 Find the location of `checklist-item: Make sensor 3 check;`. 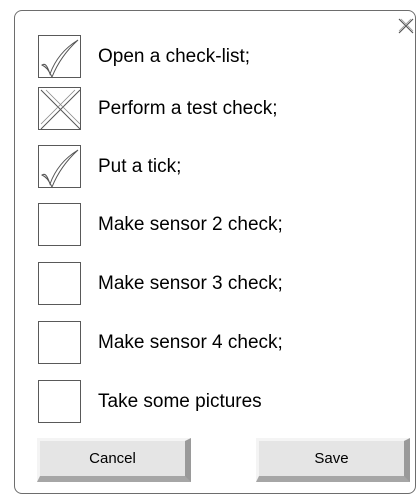

checklist-item: Make sensor 3 check; is located at coordinates (218, 284).